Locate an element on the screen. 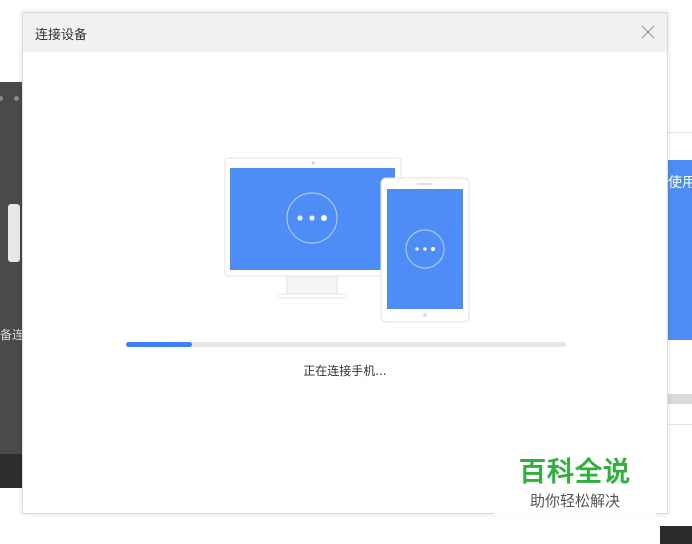 This screenshot has height=544, width=692. background-corner is located at coordinates (676, 535).